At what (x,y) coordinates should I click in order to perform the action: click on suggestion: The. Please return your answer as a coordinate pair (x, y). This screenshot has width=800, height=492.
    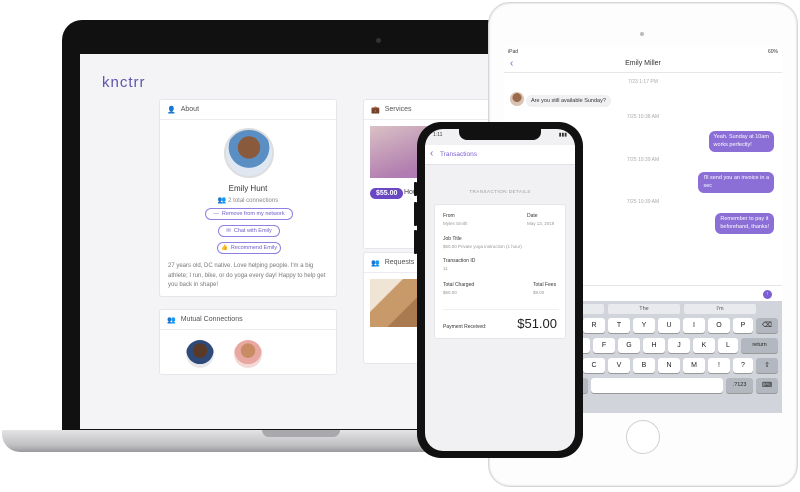
    Looking at the image, I should click on (644, 309).